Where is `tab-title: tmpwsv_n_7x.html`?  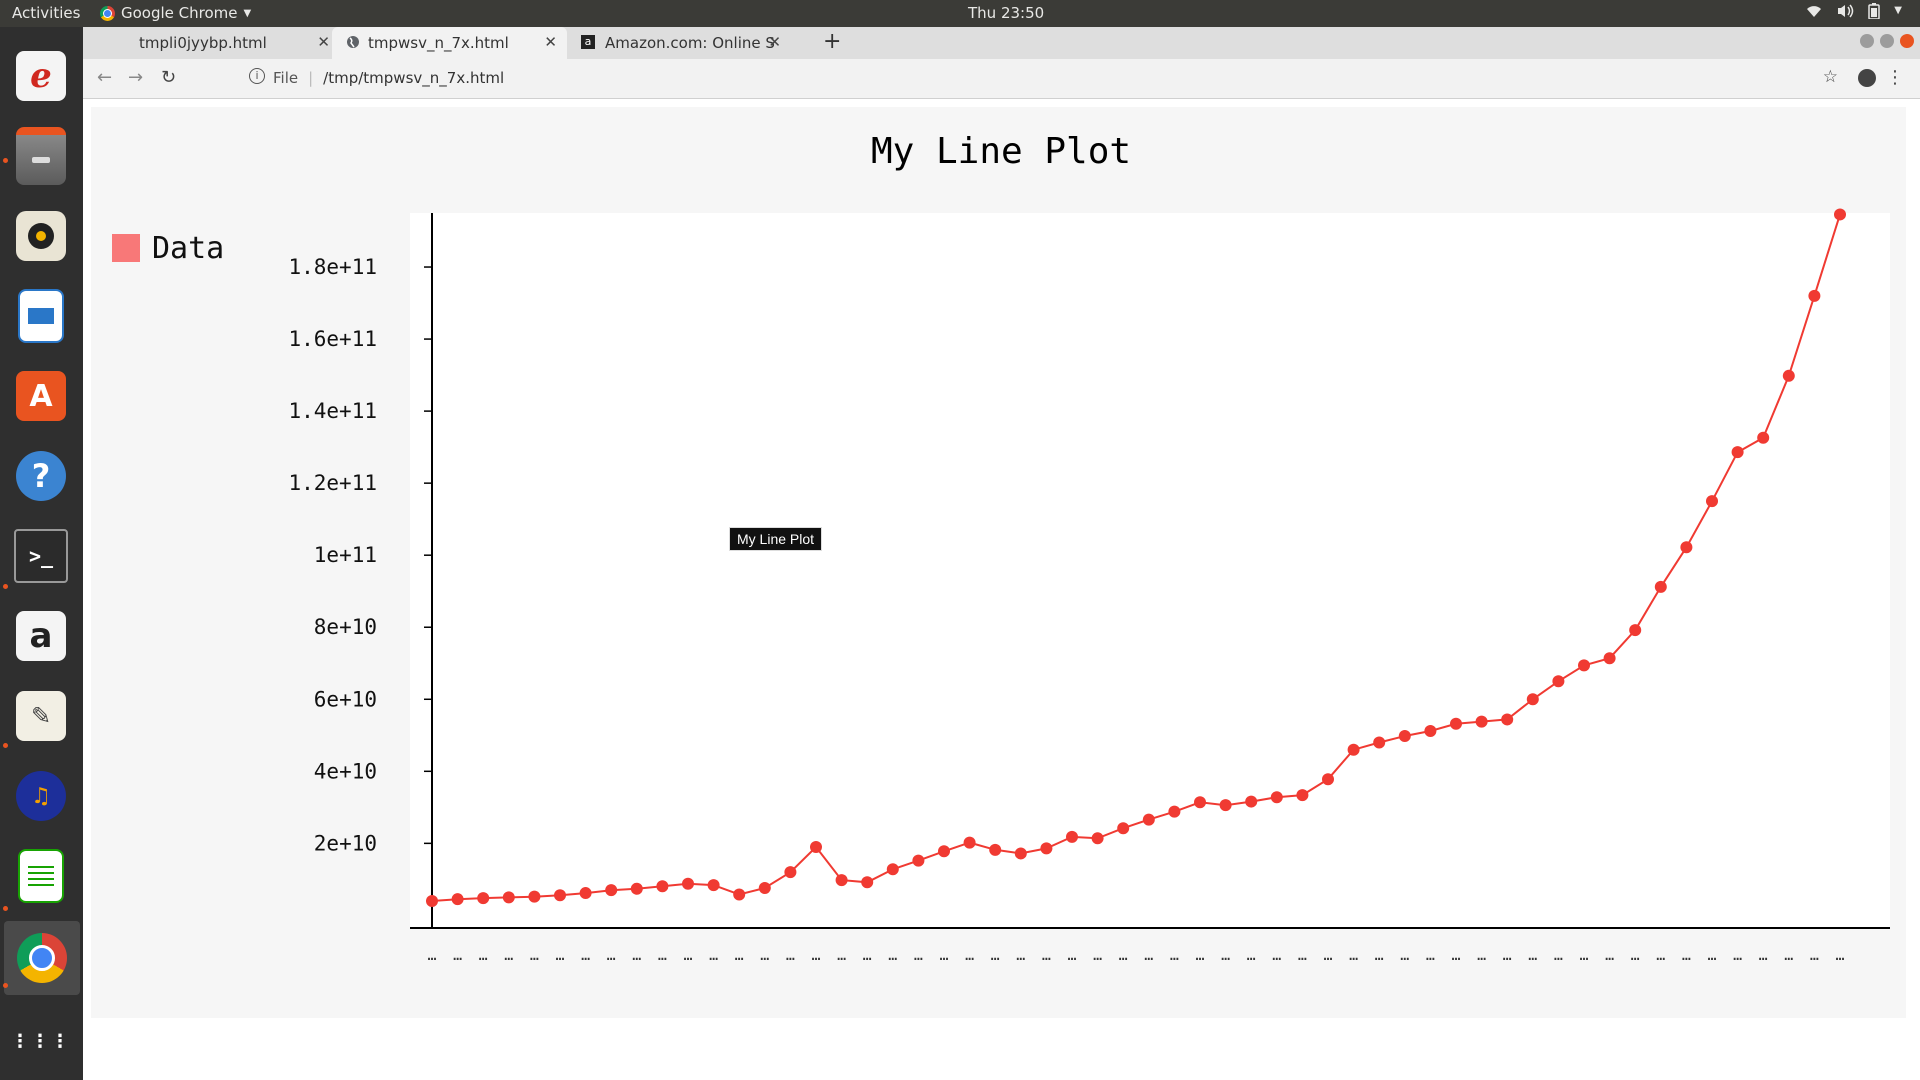 tab-title: tmpwsv_n_7x.html is located at coordinates (438, 43).